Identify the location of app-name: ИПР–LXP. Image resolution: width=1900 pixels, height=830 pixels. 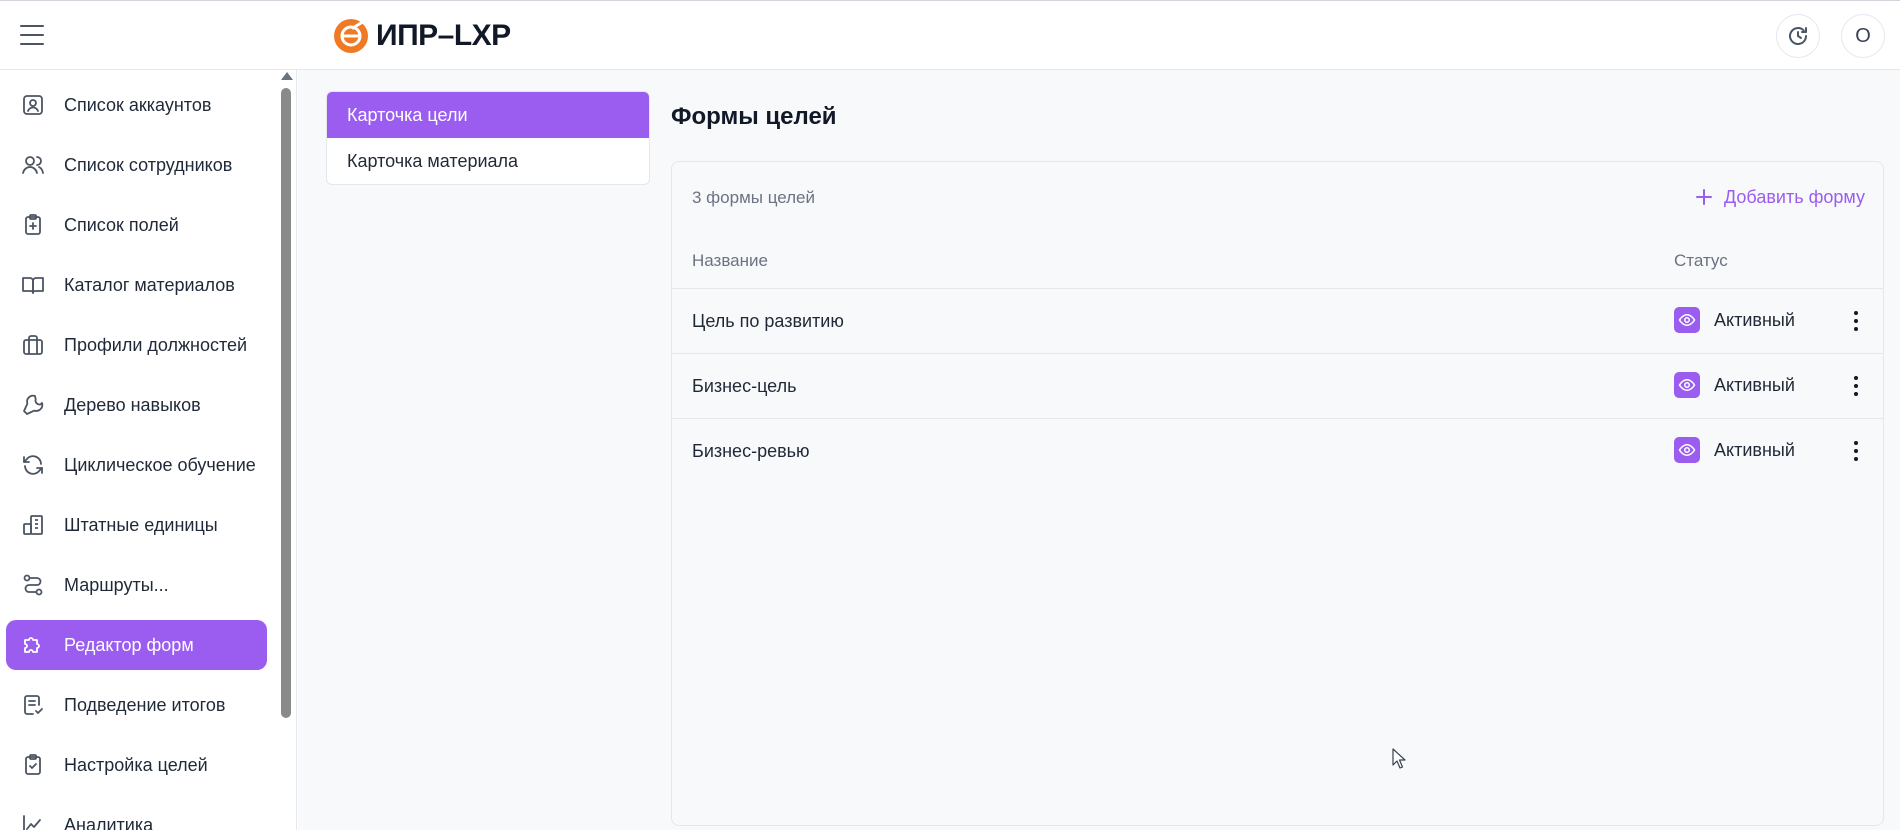
(443, 35).